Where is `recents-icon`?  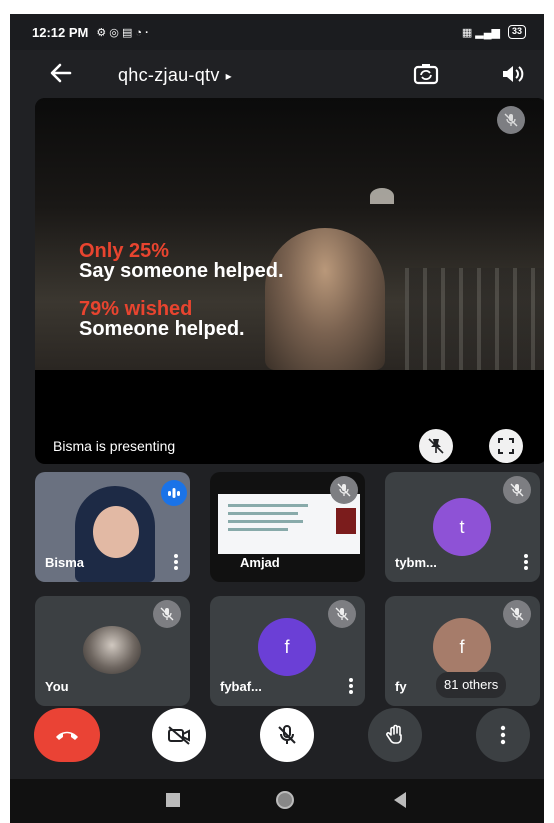 recents-icon is located at coordinates (173, 800).